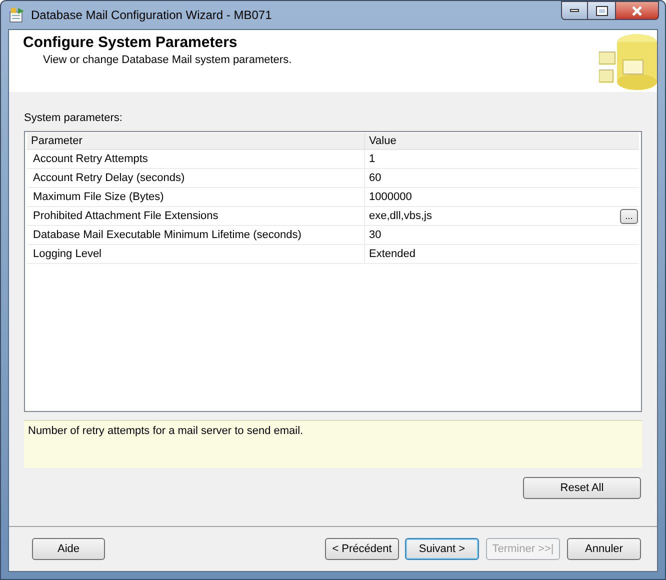  Describe the element at coordinates (167, 60) in the screenshot. I see `page-subtitle: View or change Database Mail system parameters.` at that location.